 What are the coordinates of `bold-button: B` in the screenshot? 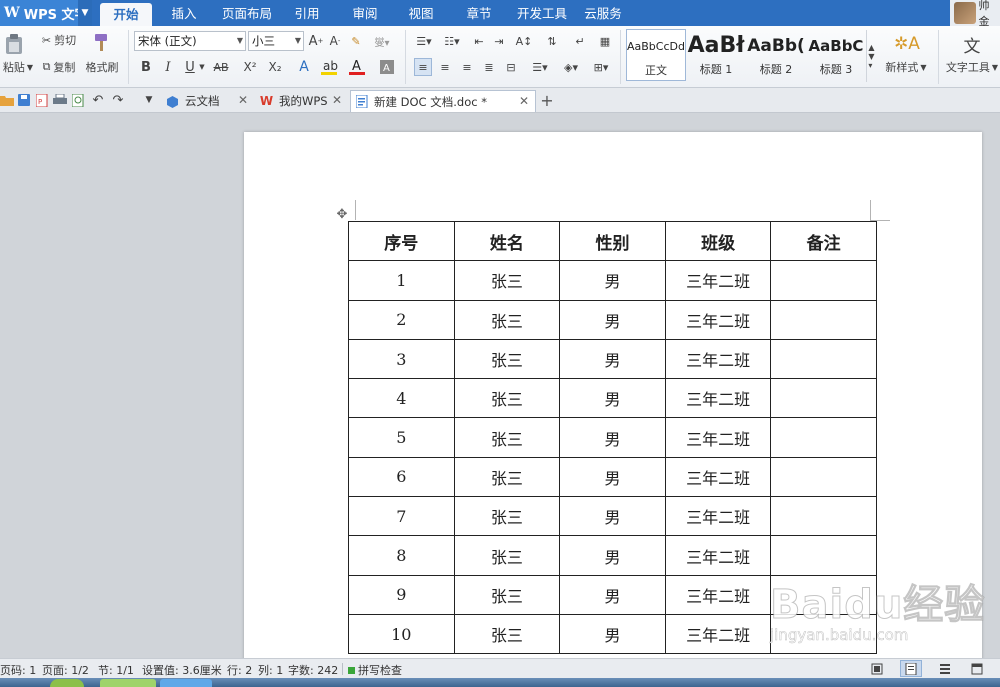 It's located at (146, 67).